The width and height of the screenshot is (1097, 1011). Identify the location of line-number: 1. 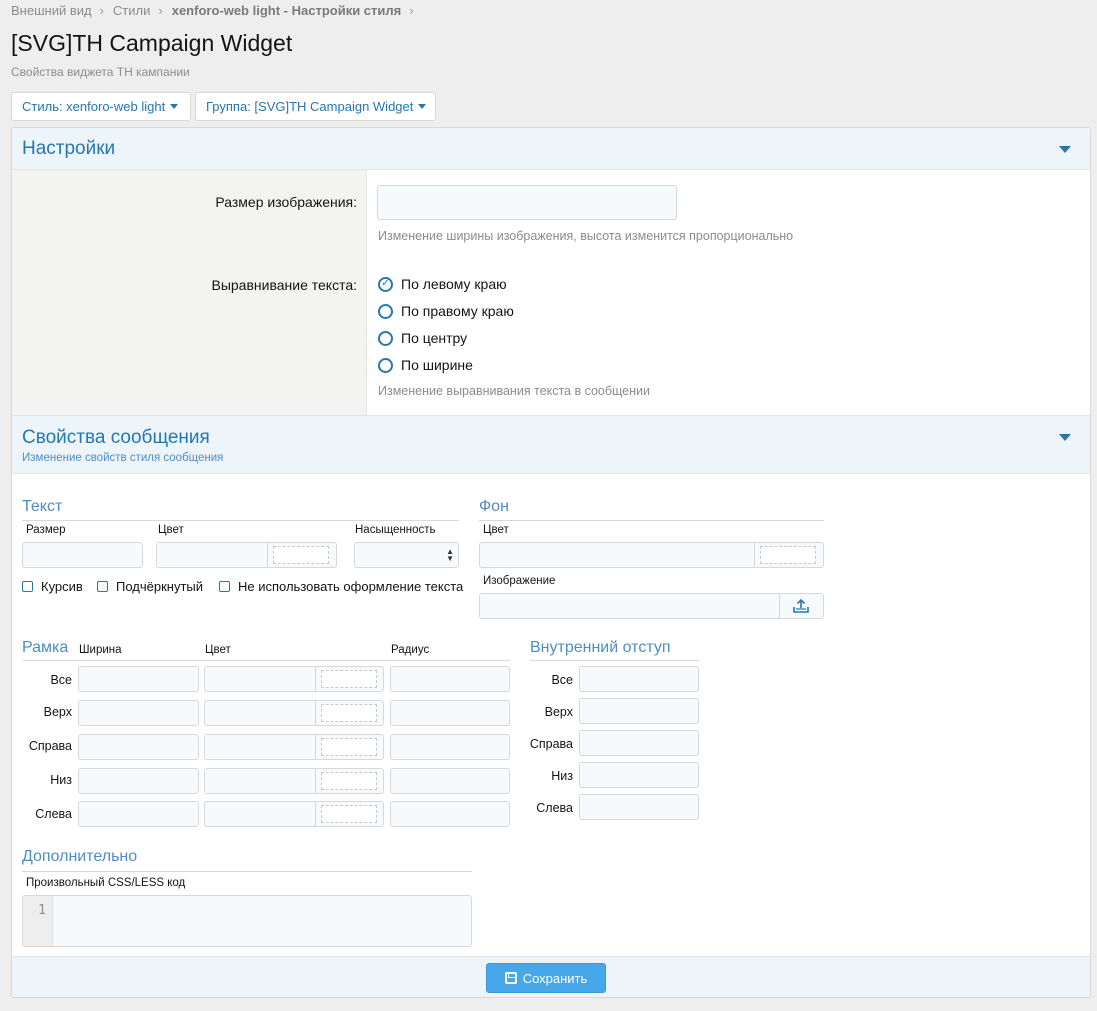
(42, 910).